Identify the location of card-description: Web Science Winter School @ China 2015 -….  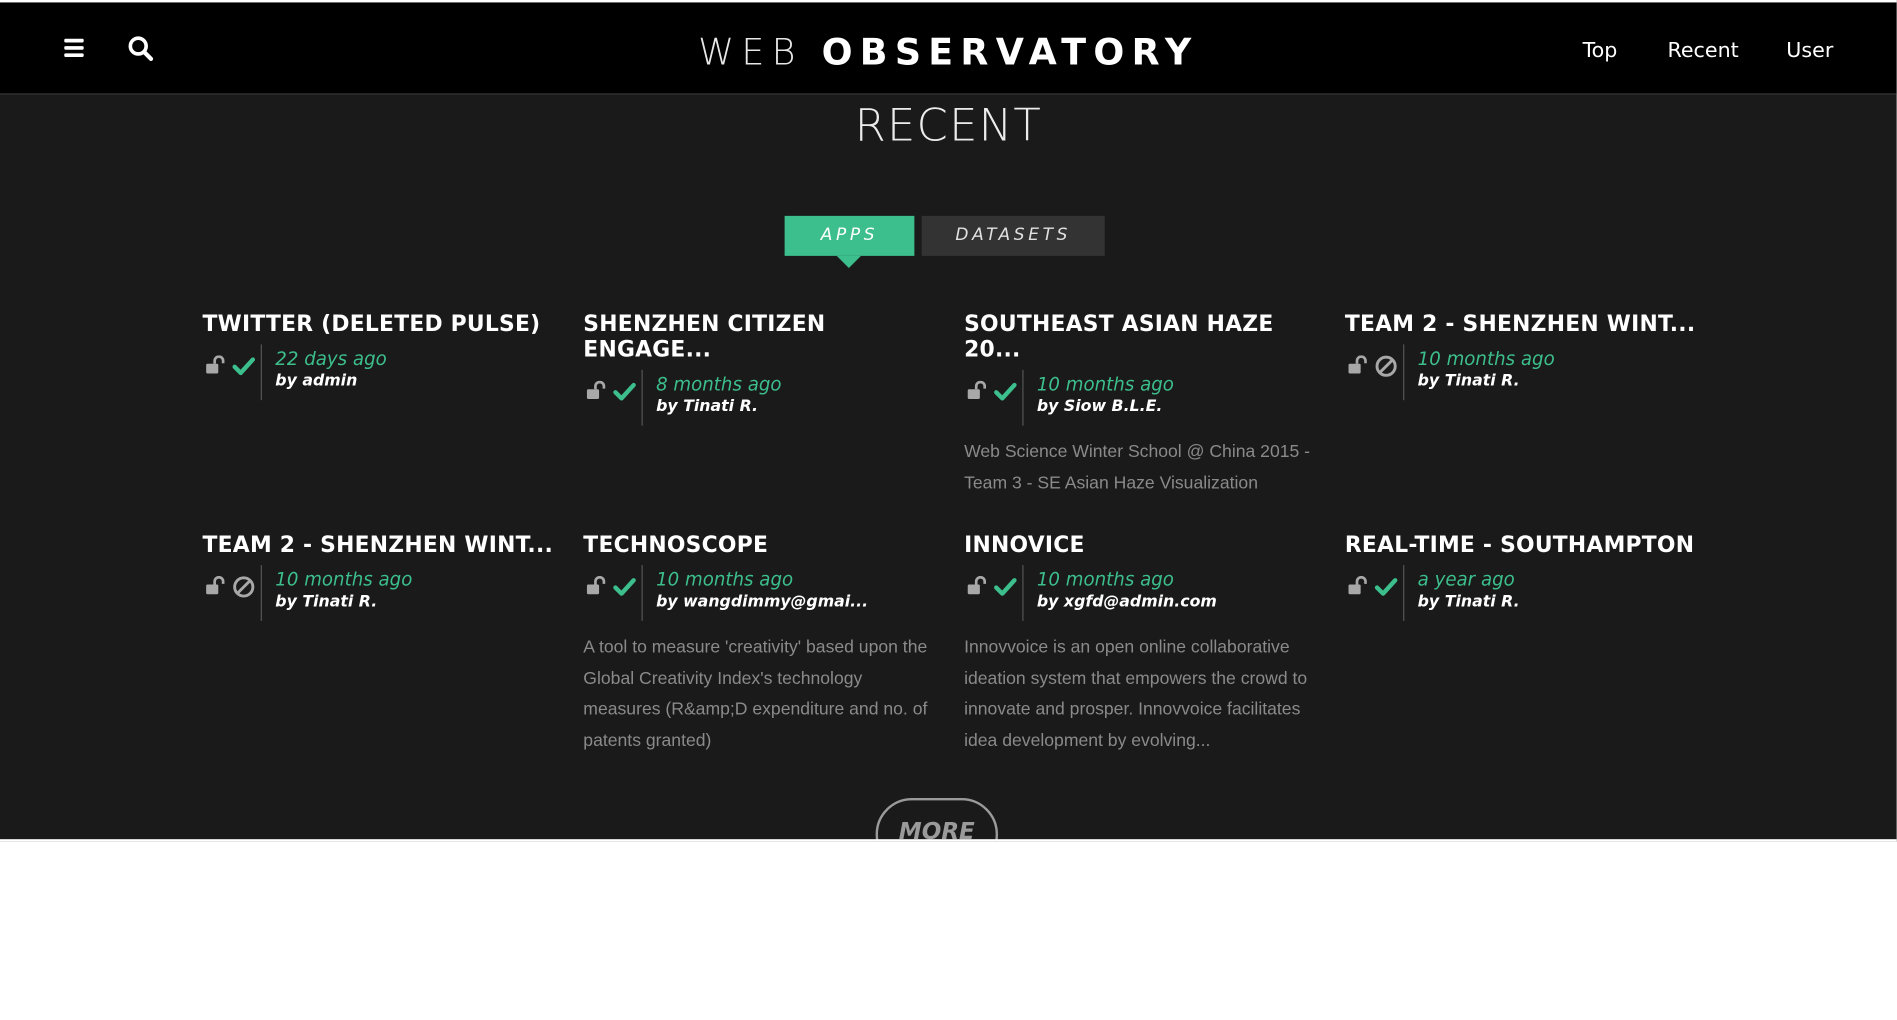
(1137, 467).